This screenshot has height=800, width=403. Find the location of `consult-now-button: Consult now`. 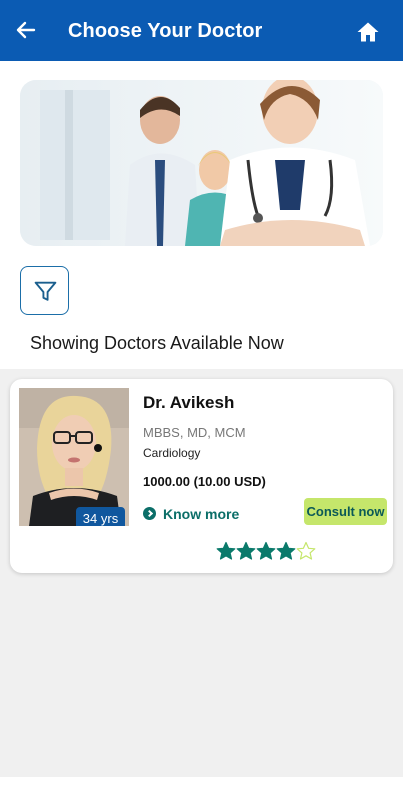

consult-now-button: Consult now is located at coordinates (345, 511).